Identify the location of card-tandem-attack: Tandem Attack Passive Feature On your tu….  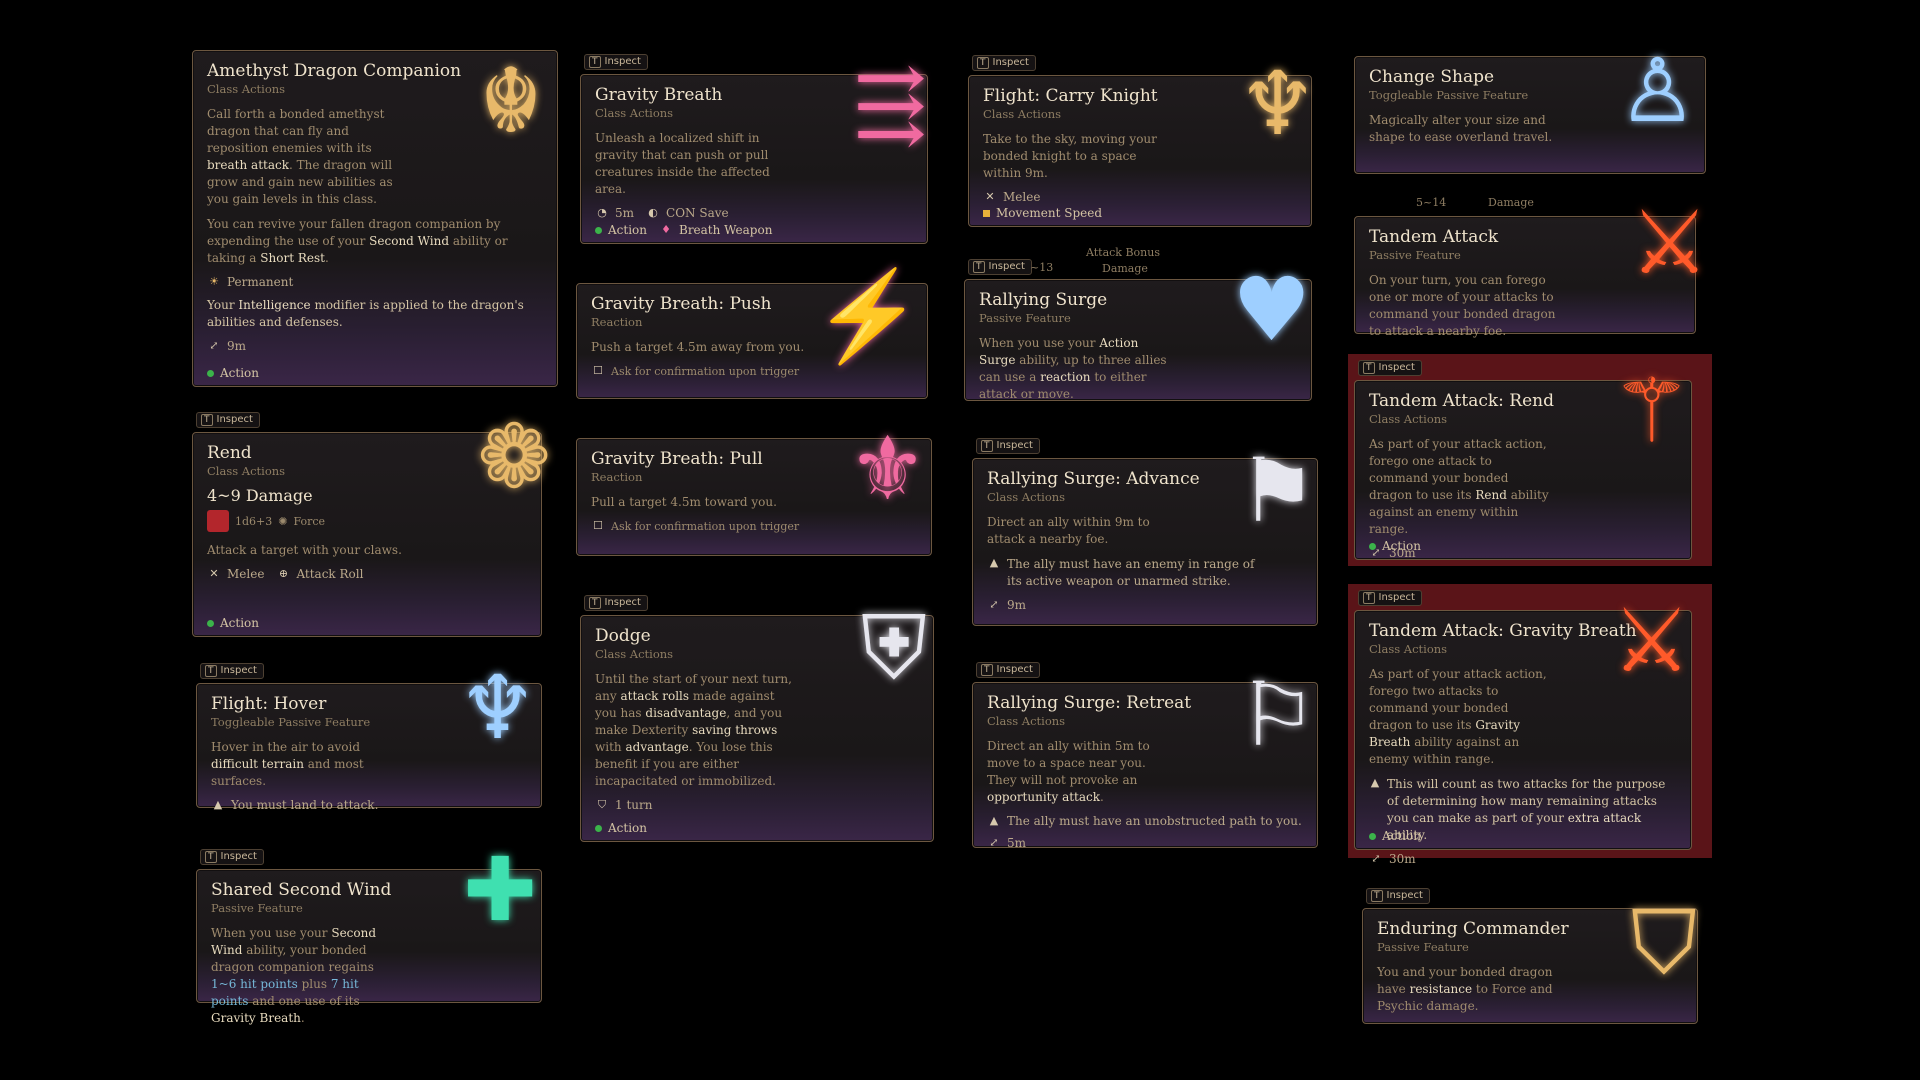
(1531, 268).